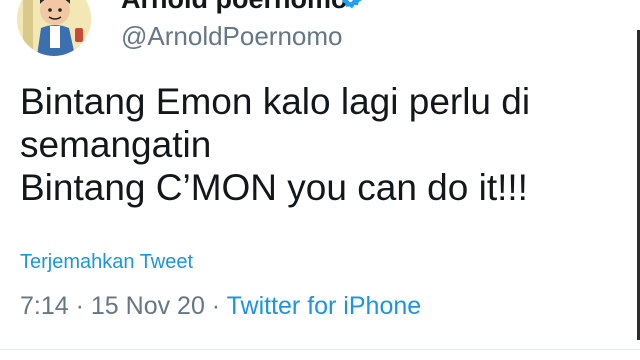 This screenshot has width=640, height=360. Describe the element at coordinates (275, 101) in the screenshot. I see `tweet-text-line: Bintang Emon kalo lagi perlu di` at that location.